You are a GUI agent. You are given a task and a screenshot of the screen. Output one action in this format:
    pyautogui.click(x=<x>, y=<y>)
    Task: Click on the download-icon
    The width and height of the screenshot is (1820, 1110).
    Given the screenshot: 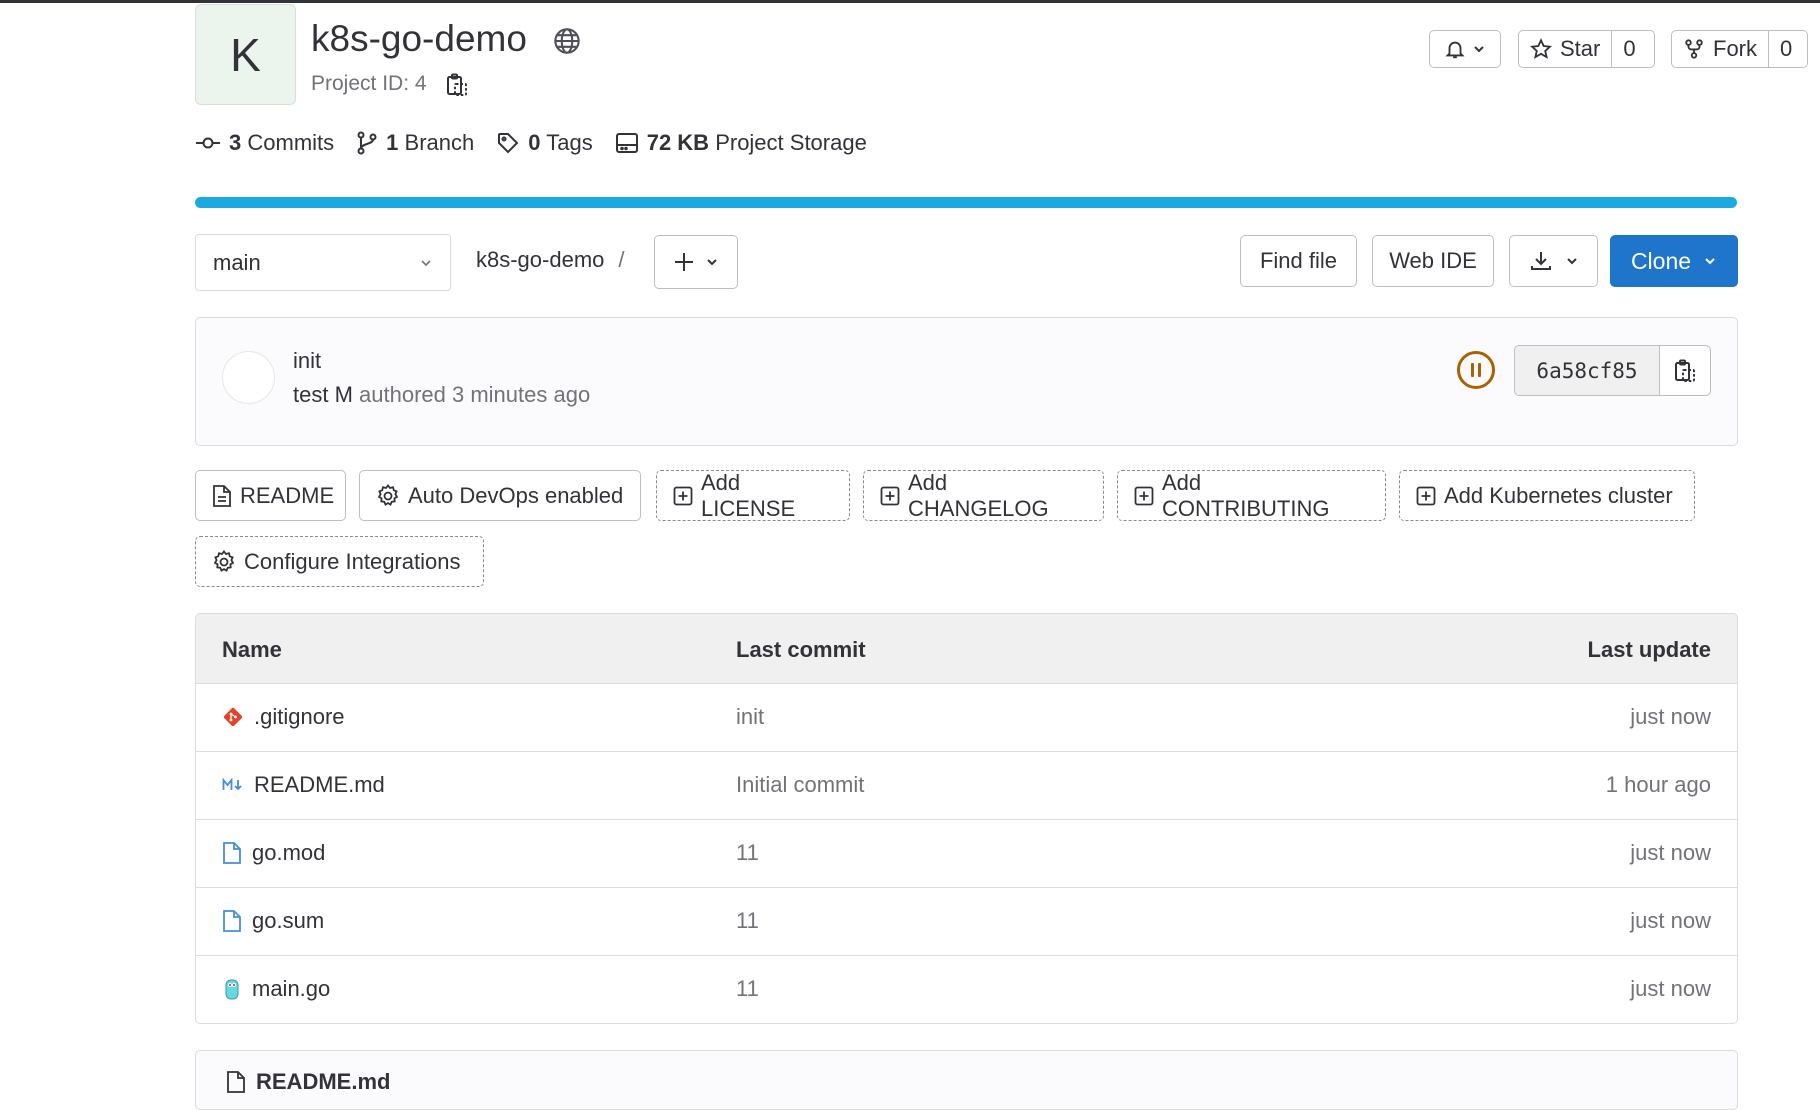 What is the action you would take?
    pyautogui.click(x=1541, y=261)
    